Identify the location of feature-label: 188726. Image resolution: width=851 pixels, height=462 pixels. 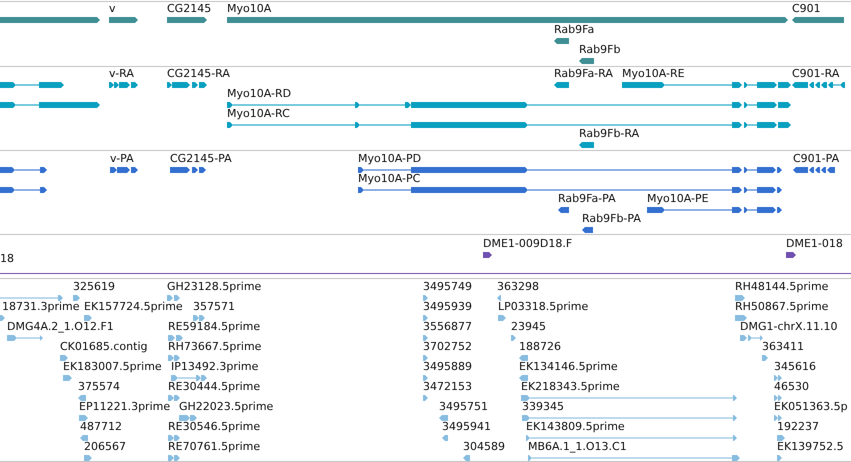
(540, 346).